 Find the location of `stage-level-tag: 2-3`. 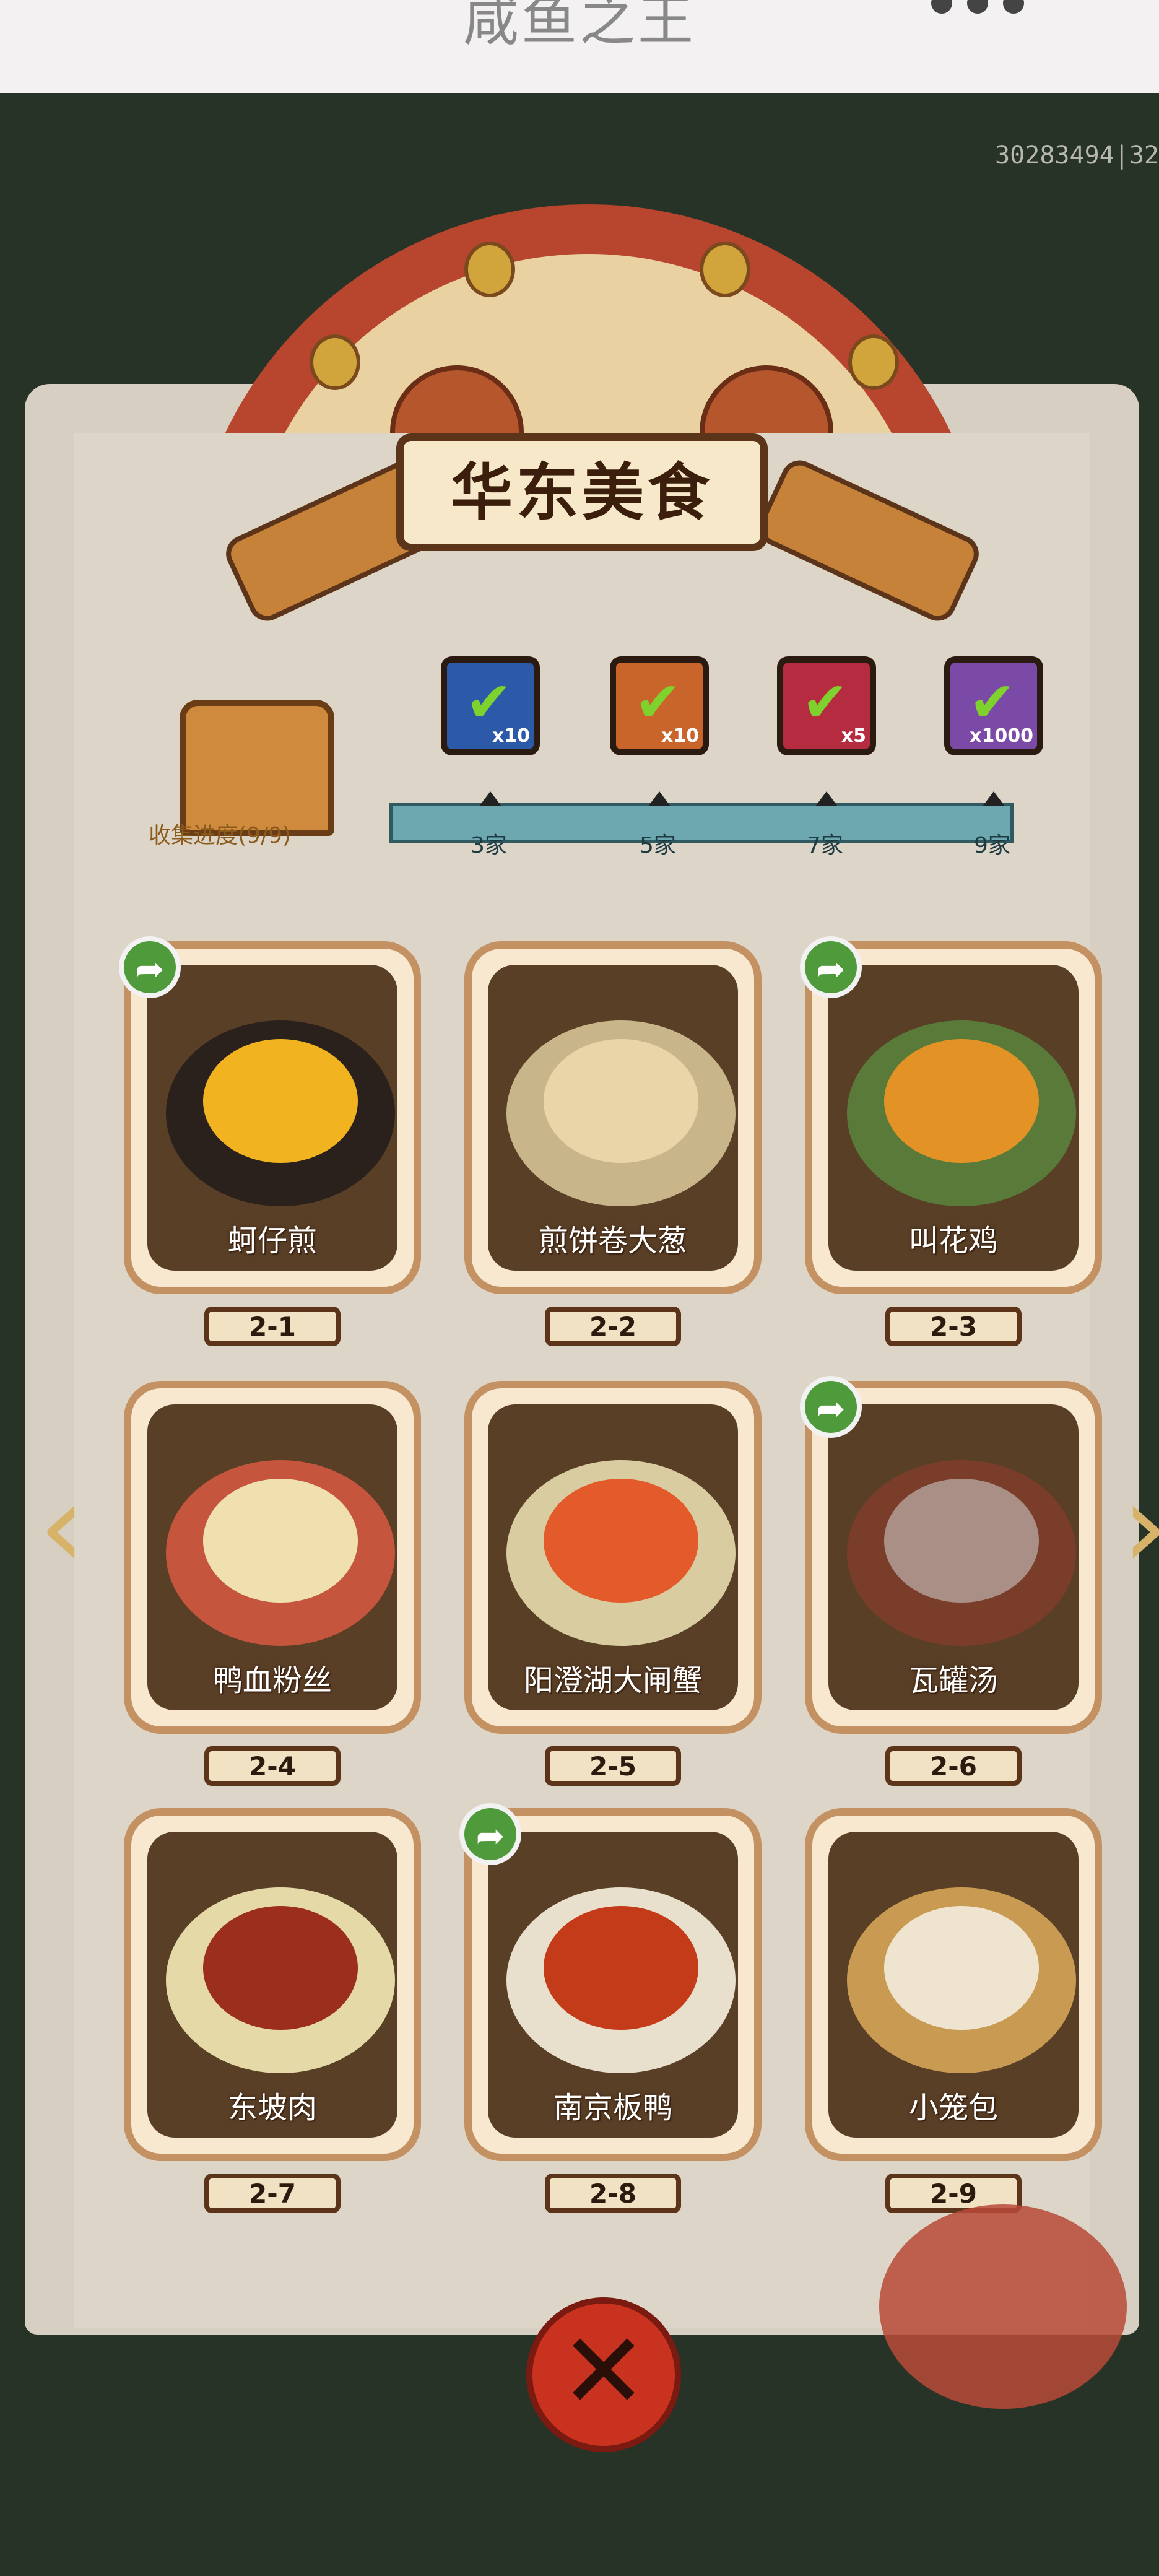

stage-level-tag: 2-3 is located at coordinates (953, 1326).